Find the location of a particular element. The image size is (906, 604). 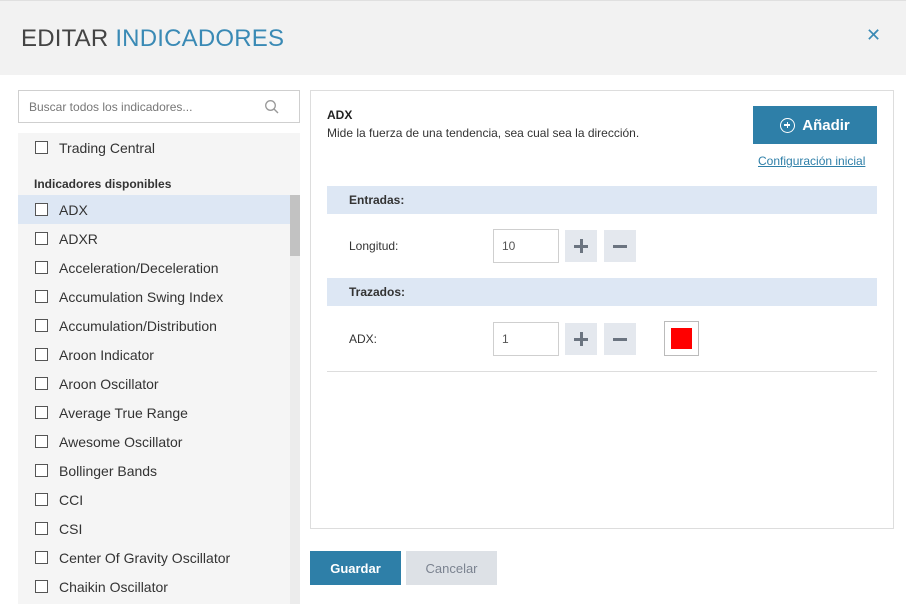

list-item-accumulation-swing-index: Accumulation Swing Index is located at coordinates (154, 296).